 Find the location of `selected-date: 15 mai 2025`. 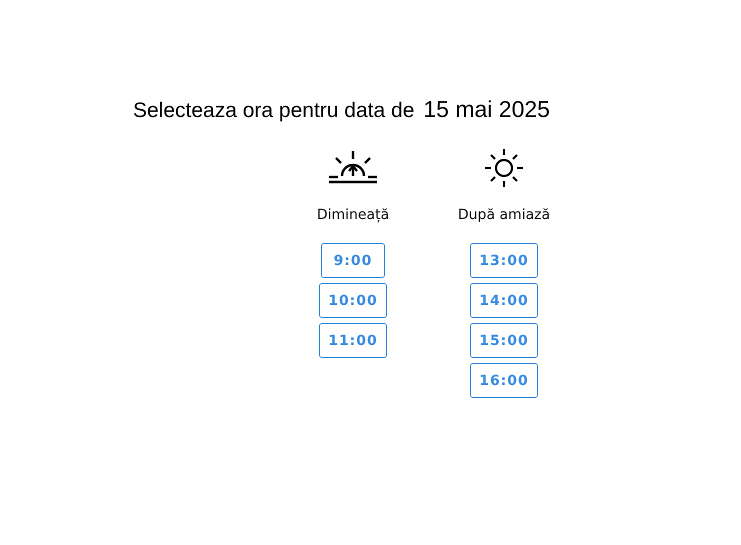

selected-date: 15 mai 2025 is located at coordinates (486, 109).